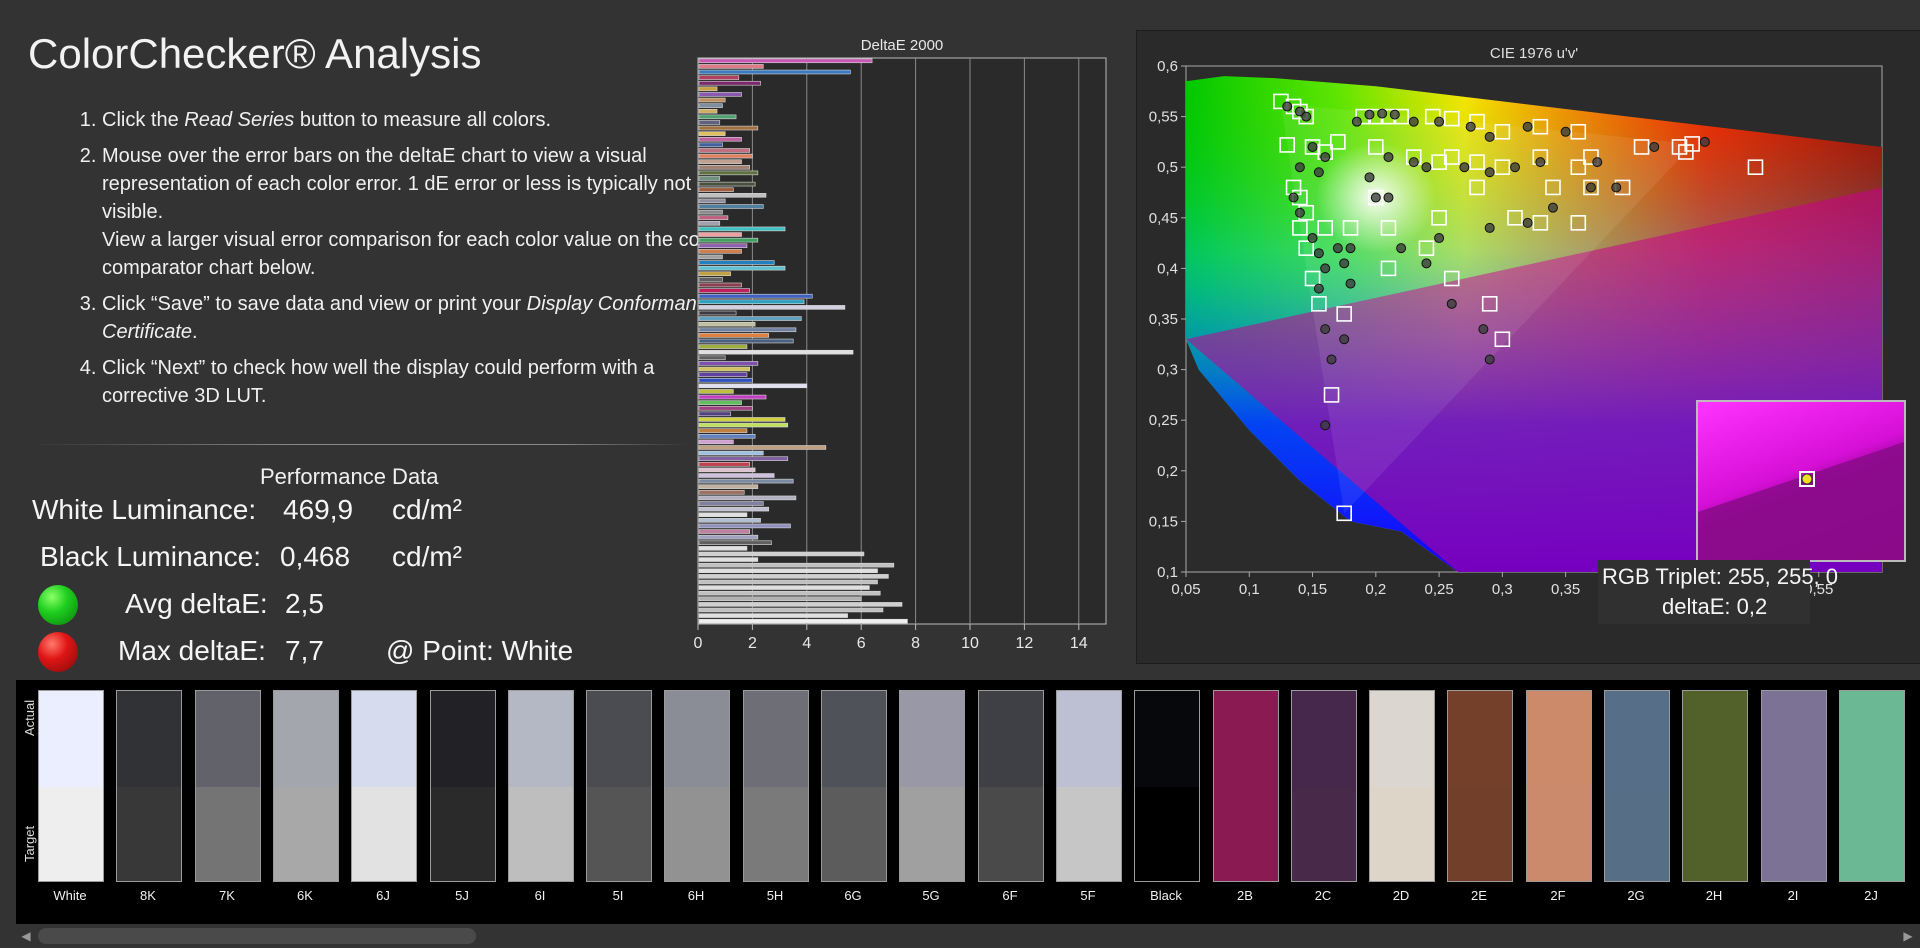  Describe the element at coordinates (257, 936) in the screenshot. I see `scroll-thumb` at that location.